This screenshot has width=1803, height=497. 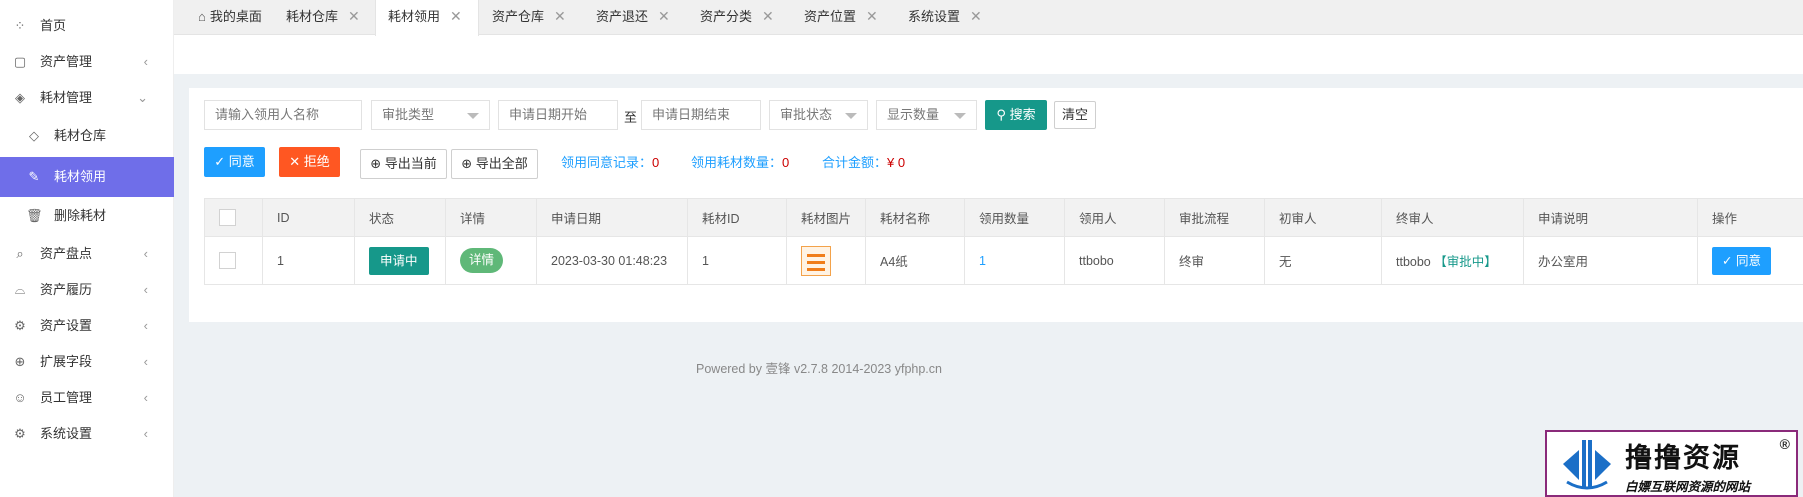 I want to click on applicant-search-input: 请输入领用人名称, so click(x=283, y=115).